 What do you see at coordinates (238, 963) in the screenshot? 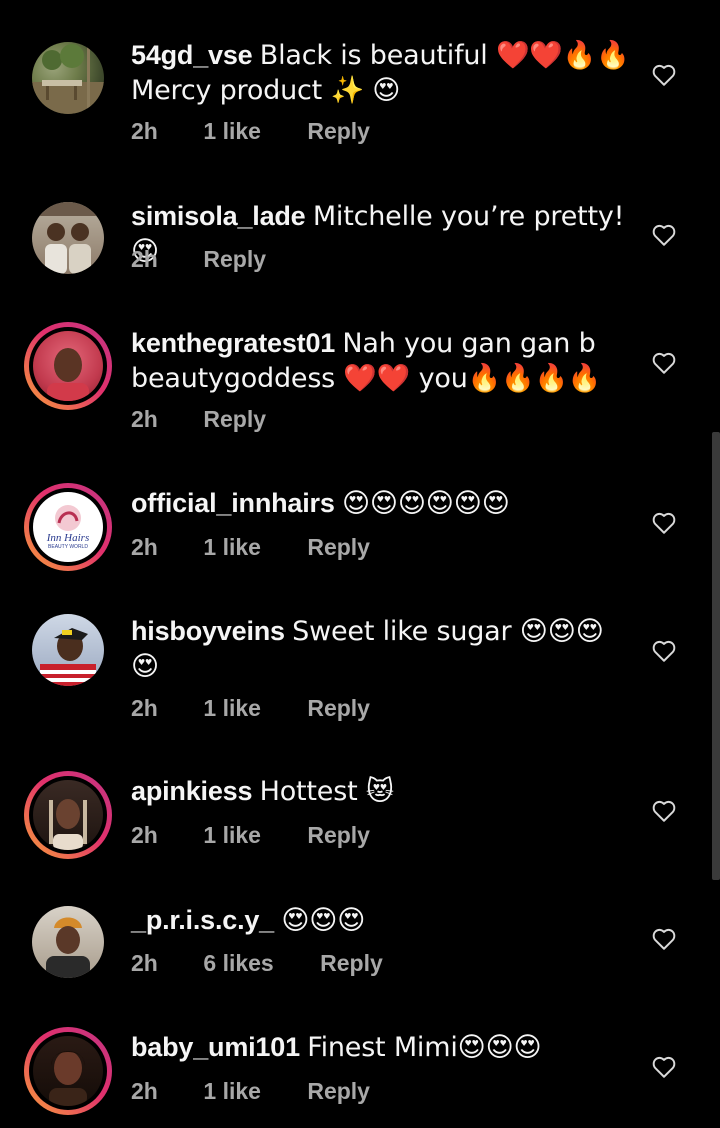
I see `comment-likes: 6 likes` at bounding box center [238, 963].